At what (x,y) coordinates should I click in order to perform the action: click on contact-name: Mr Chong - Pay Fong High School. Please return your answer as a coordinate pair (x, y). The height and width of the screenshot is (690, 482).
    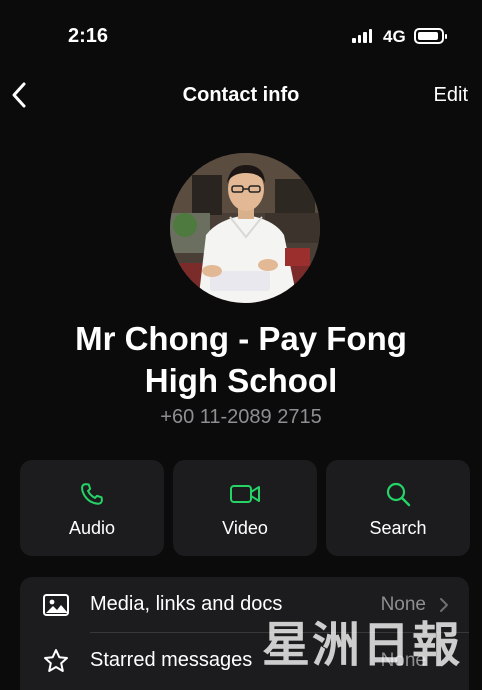
    Looking at the image, I should click on (241, 360).